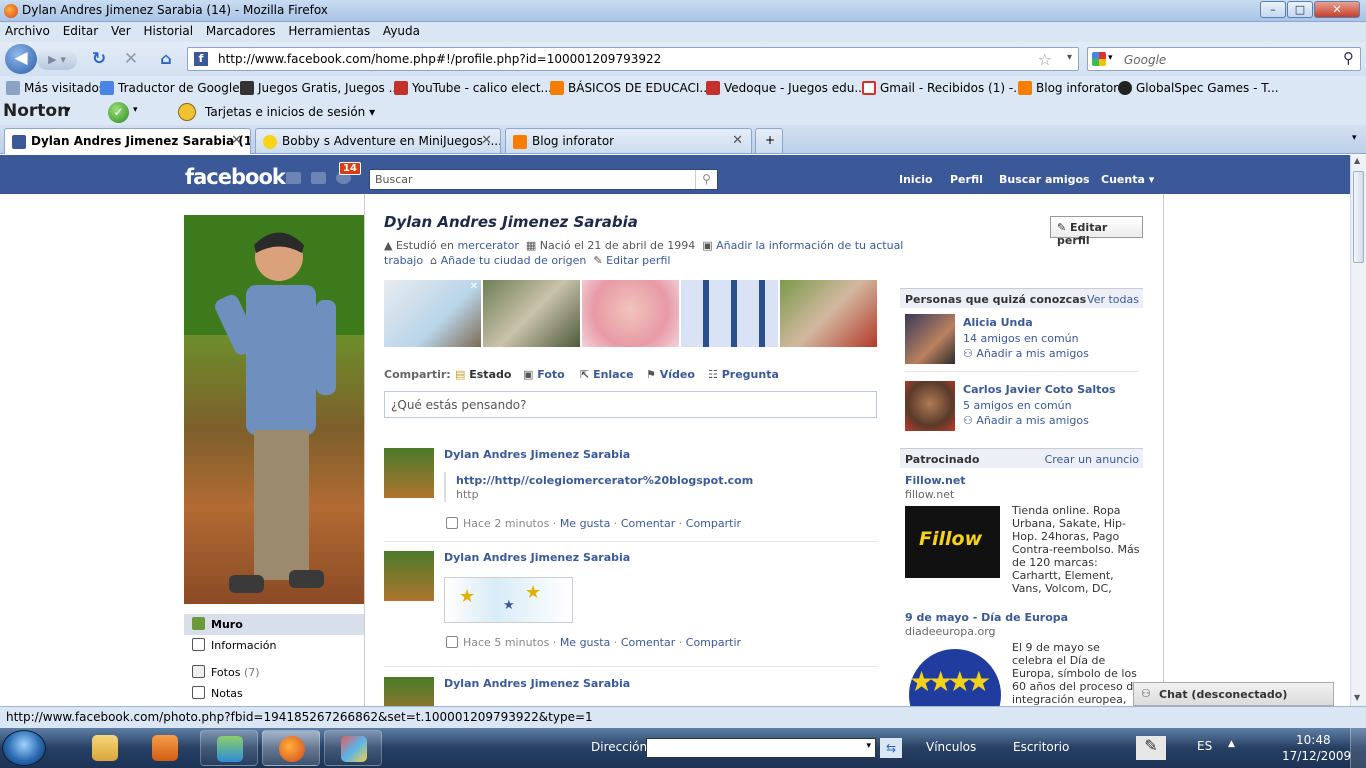 This screenshot has height=768, width=1366. I want to click on edit-profile-button: ✎ Editar perfil, so click(1096, 231).